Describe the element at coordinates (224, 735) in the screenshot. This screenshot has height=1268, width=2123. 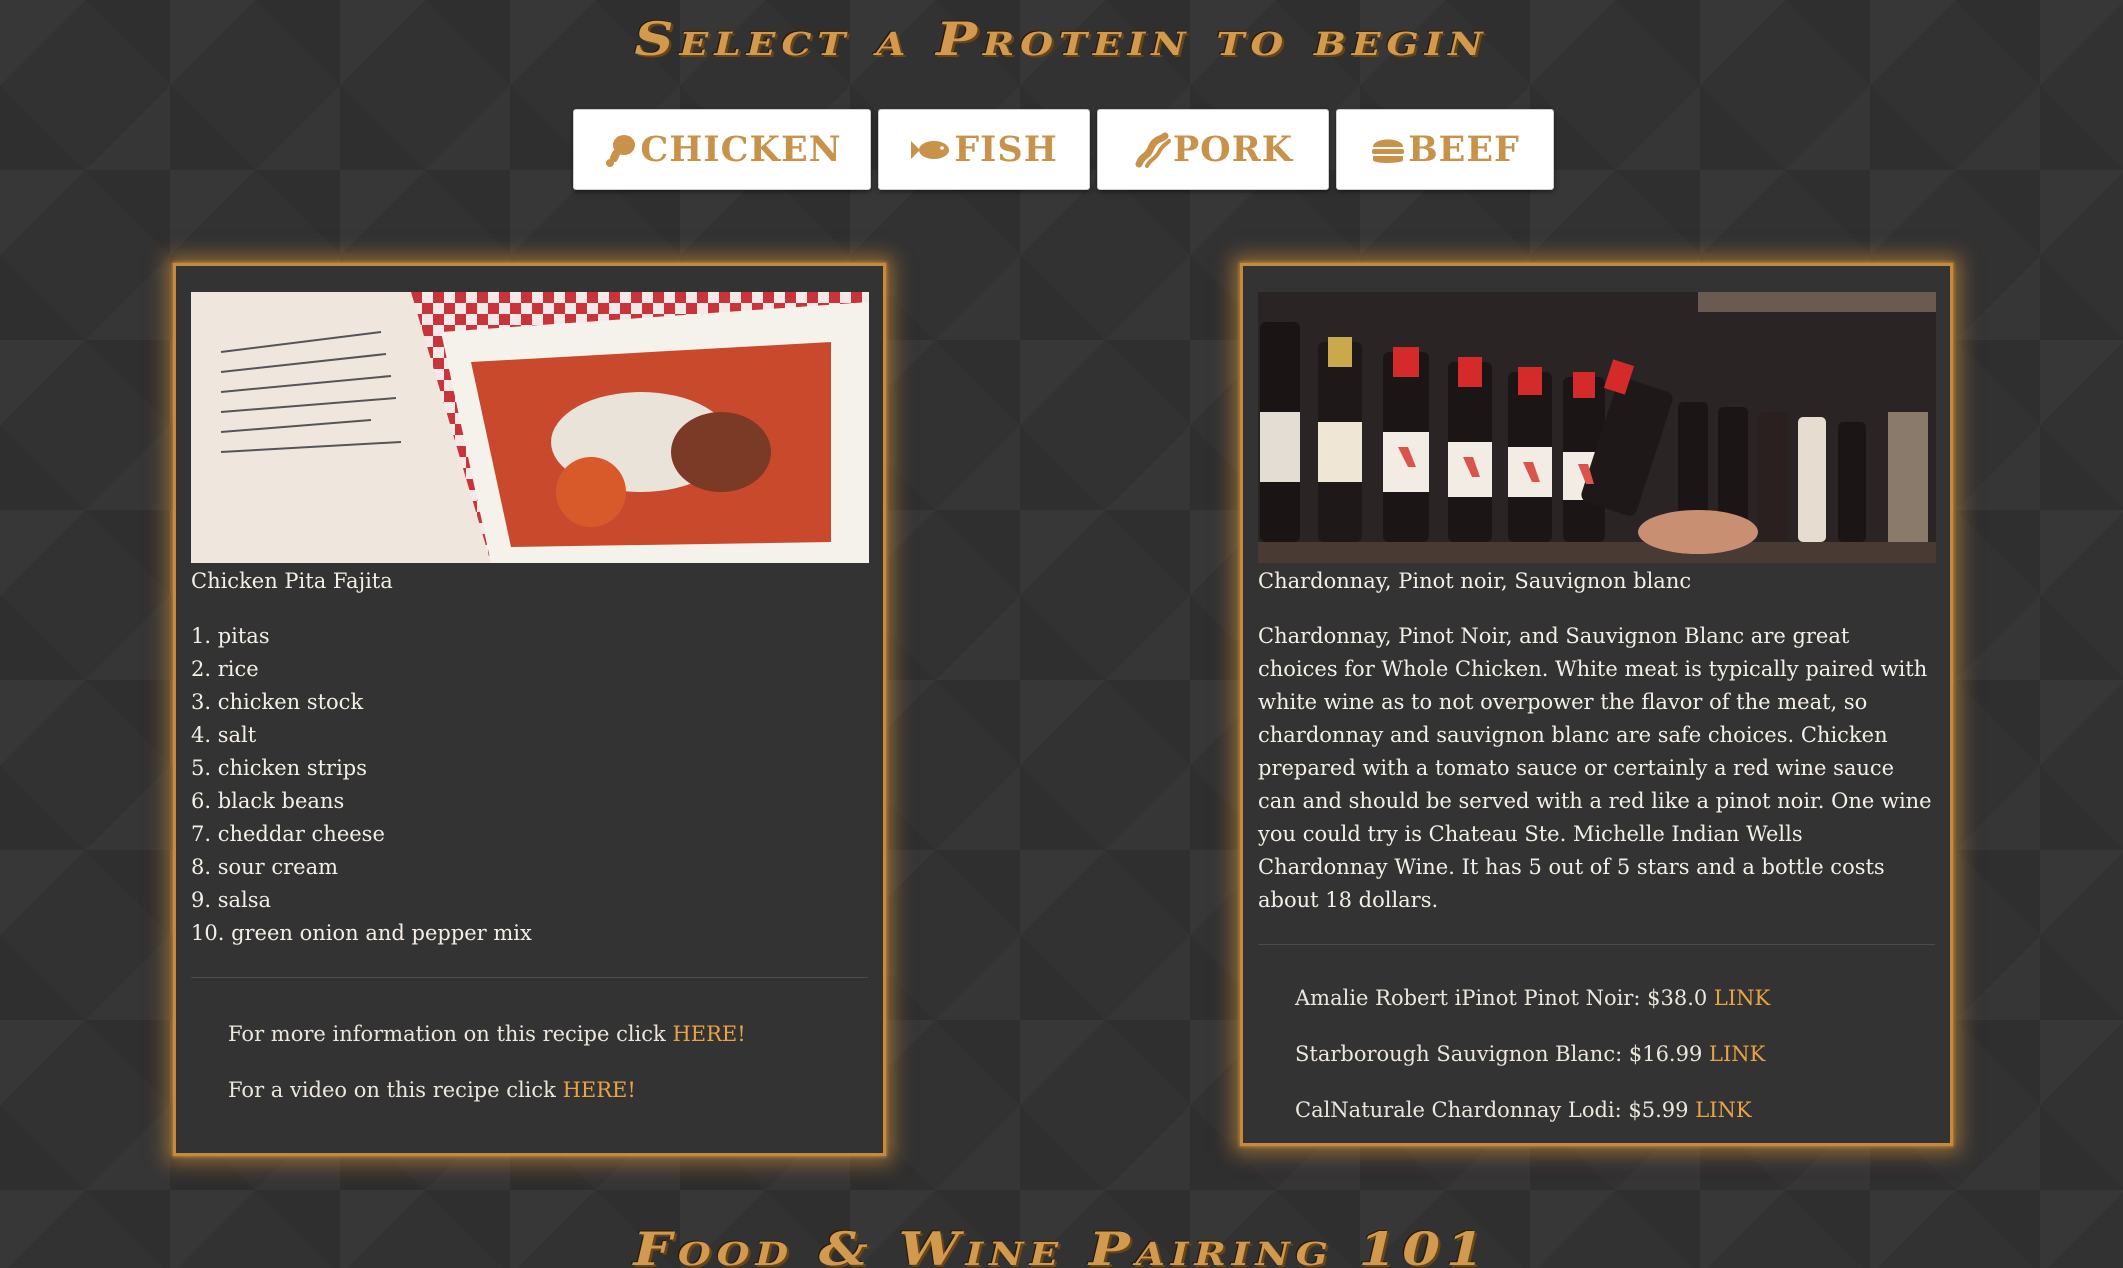
I see `list-item: 4. salt` at that location.